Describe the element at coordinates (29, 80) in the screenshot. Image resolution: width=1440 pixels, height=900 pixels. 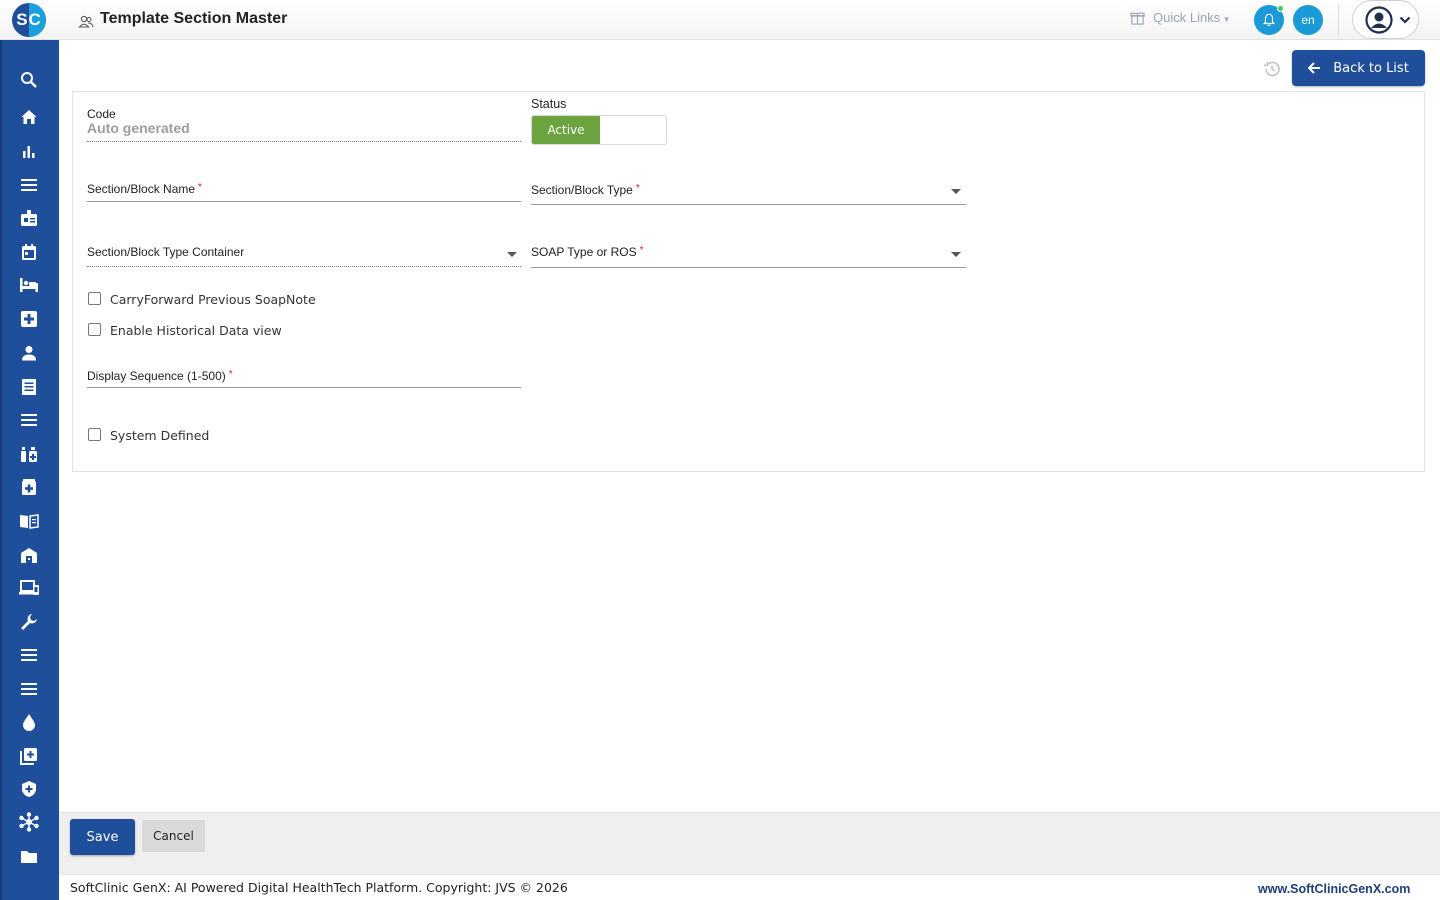
I see `search-icon` at that location.